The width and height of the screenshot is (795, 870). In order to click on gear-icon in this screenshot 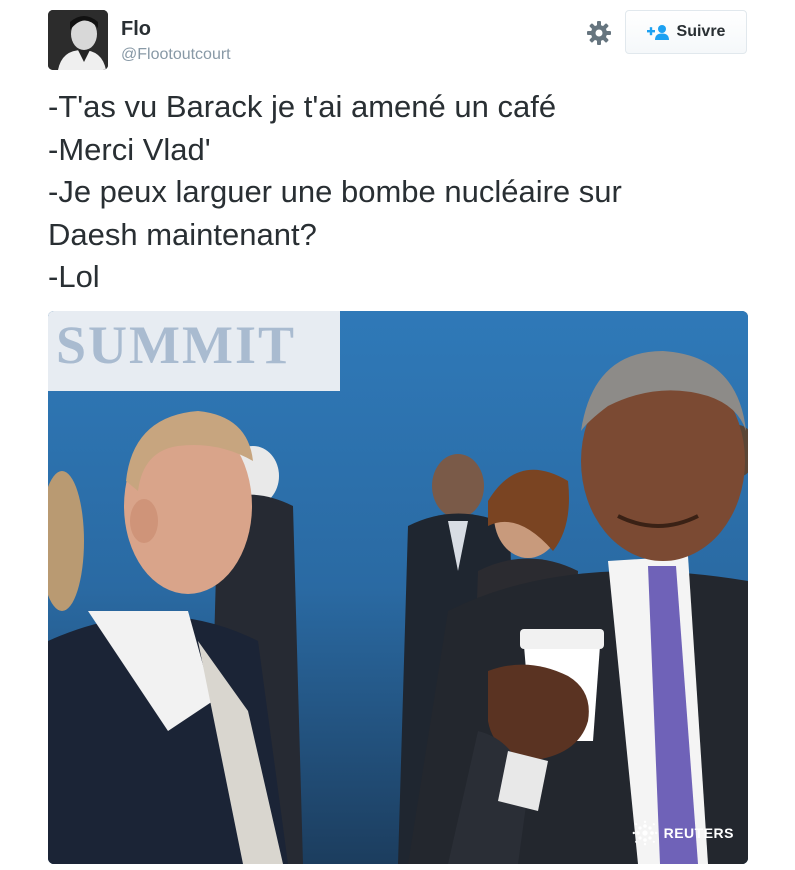, I will do `click(599, 33)`.